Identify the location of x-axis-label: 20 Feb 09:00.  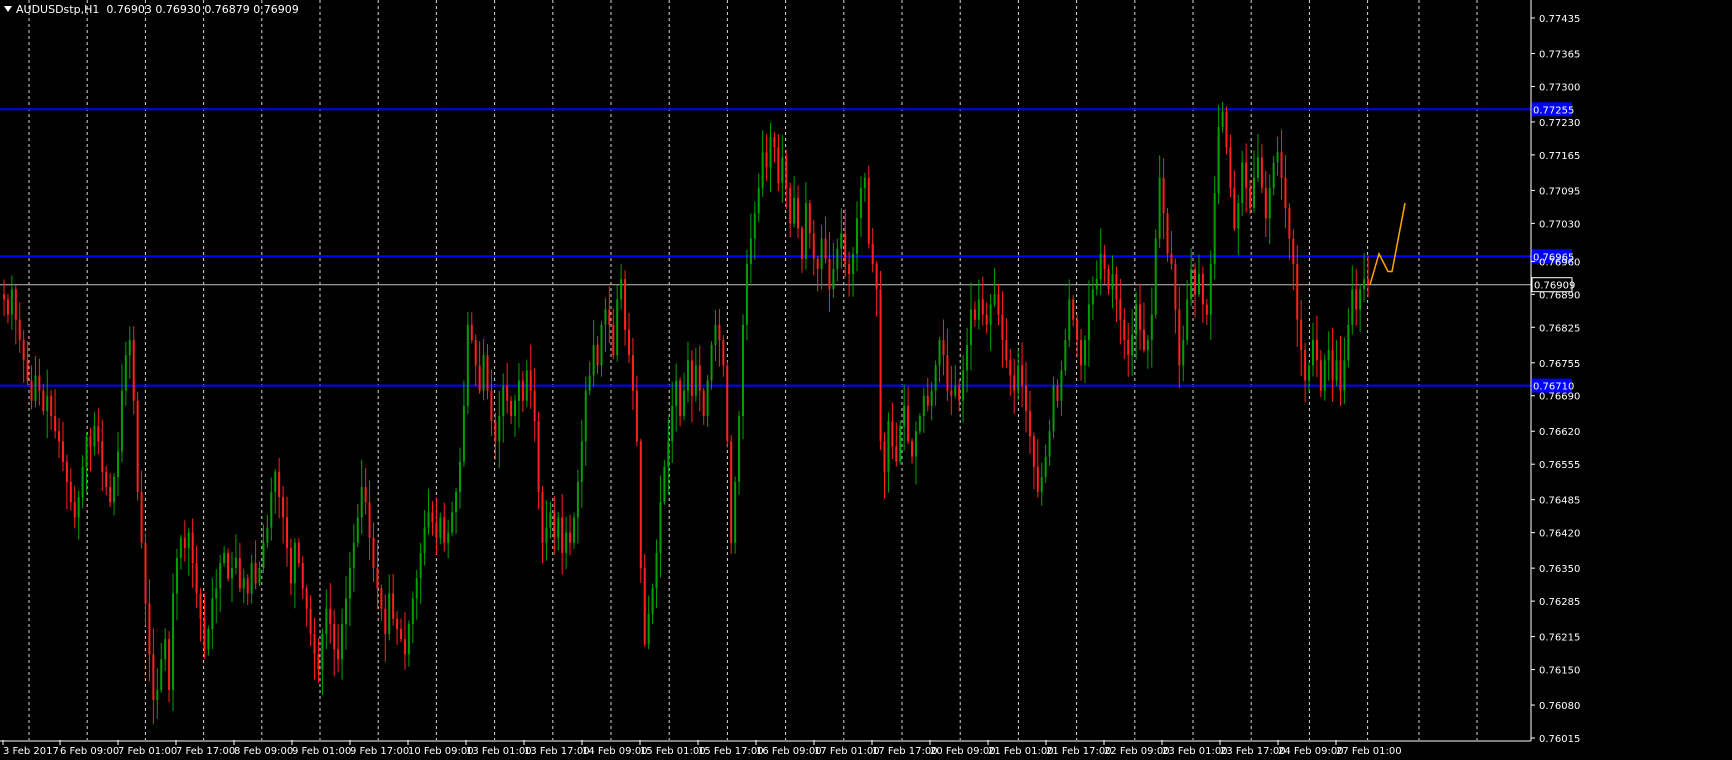
(963, 751).